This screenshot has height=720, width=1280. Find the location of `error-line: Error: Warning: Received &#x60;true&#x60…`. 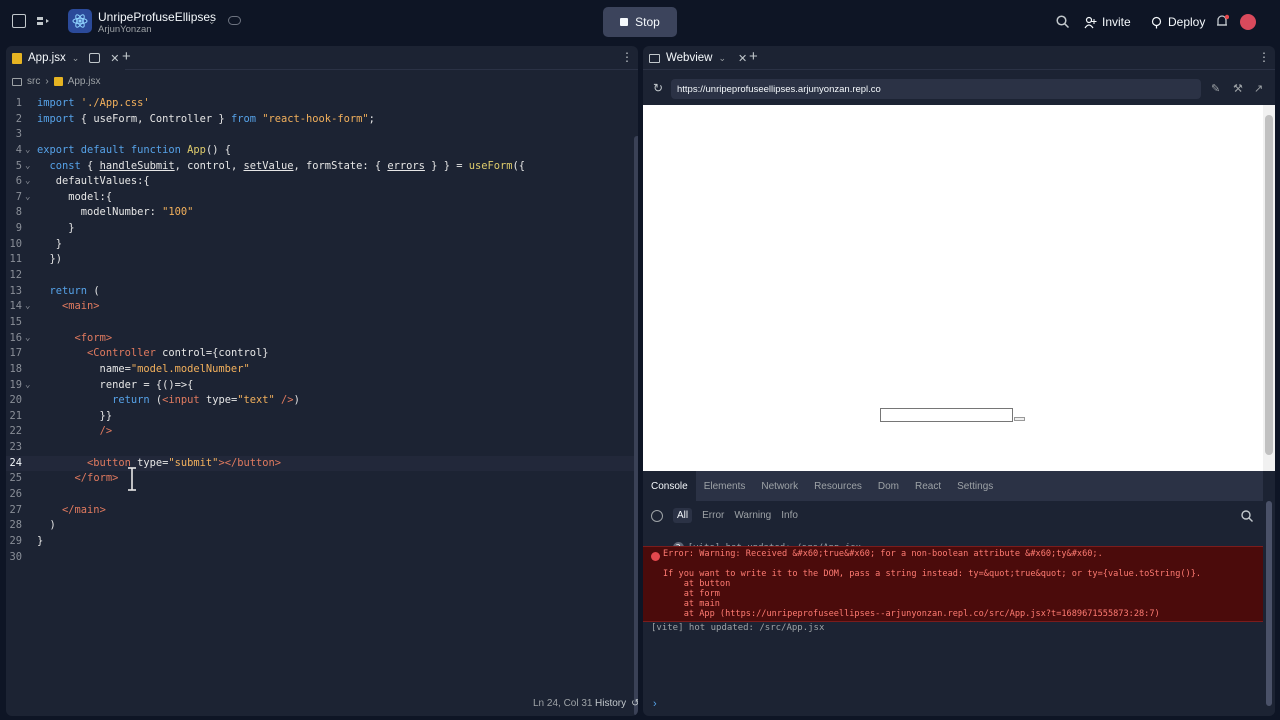

error-line: Error: Warning: Received &#x60;true&#x60… is located at coordinates (883, 554).